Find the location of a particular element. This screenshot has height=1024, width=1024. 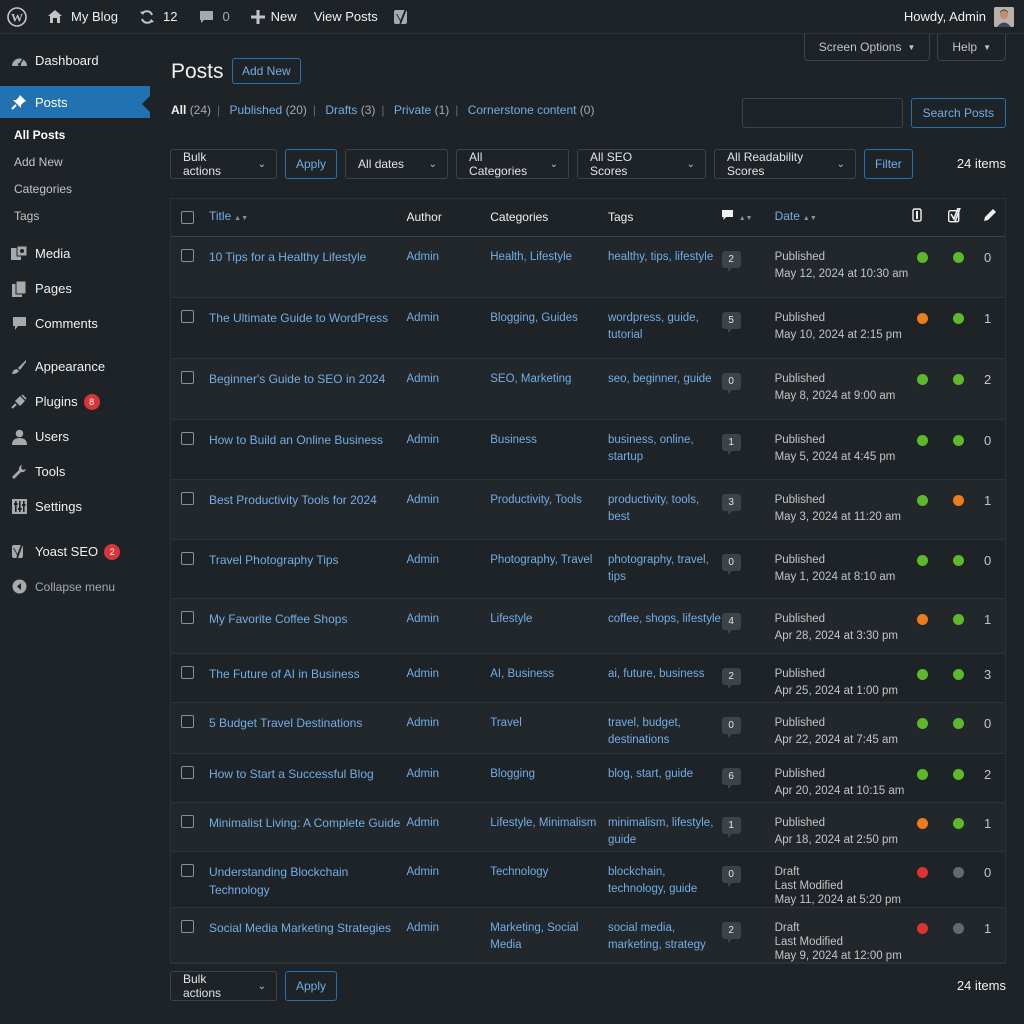

post-title-link: The Future of AI in Business is located at coordinates (284, 674).